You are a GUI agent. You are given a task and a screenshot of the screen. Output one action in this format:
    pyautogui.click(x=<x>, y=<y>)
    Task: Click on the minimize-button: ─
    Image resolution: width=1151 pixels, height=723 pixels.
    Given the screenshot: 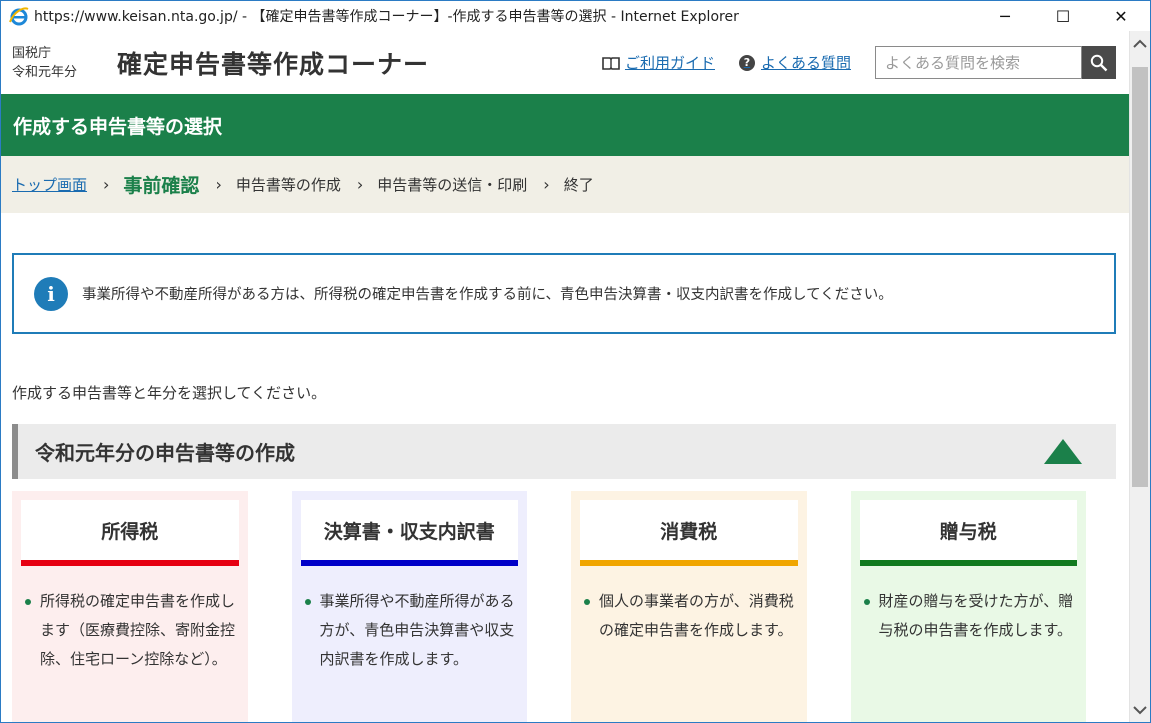 What is the action you would take?
    pyautogui.click(x=1005, y=16)
    